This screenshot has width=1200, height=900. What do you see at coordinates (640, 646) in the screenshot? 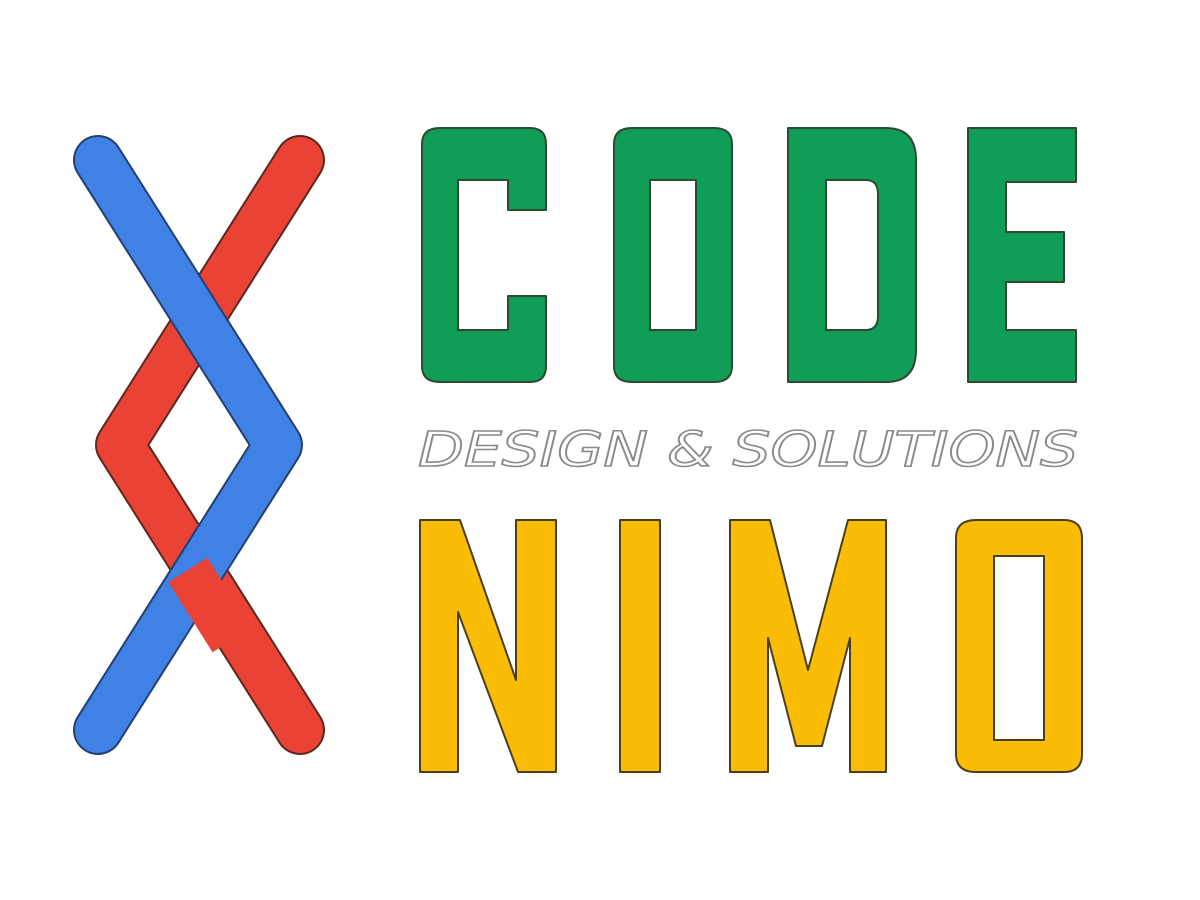
I see `letter-i` at bounding box center [640, 646].